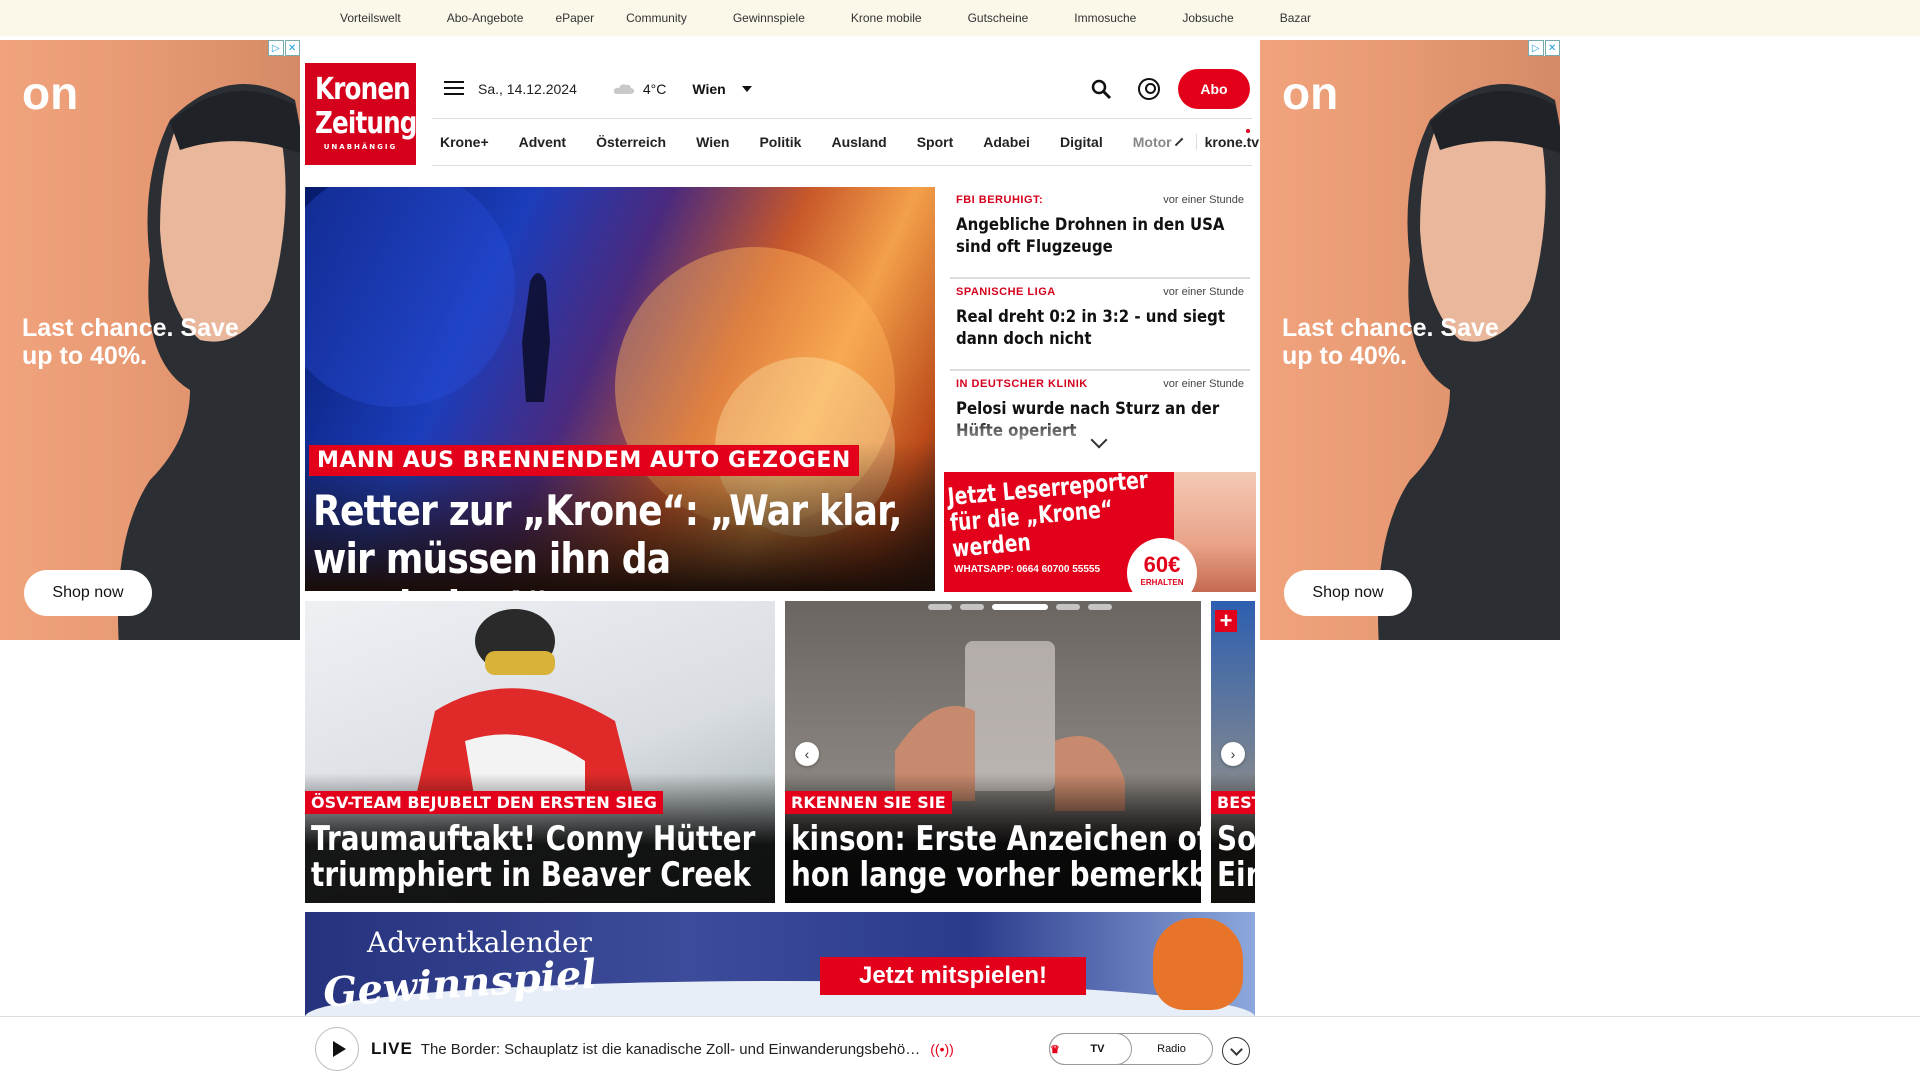 Image resolution: width=1920 pixels, height=1081 pixels. Describe the element at coordinates (1149, 89) in the screenshot. I see `user-account-icon` at that location.